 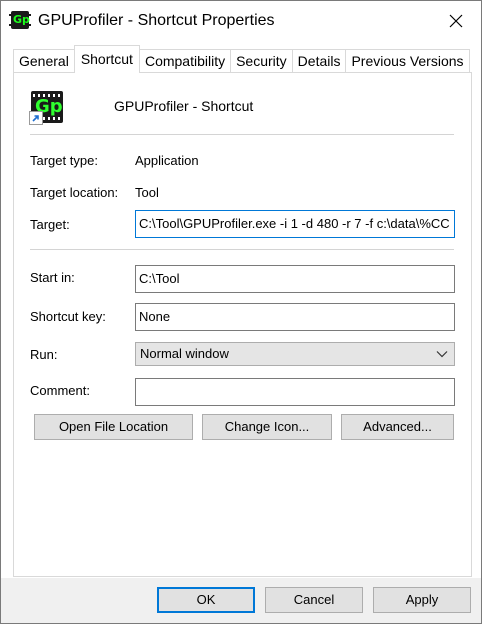 What do you see at coordinates (44, 61) in the screenshot?
I see `tab-general: General` at bounding box center [44, 61].